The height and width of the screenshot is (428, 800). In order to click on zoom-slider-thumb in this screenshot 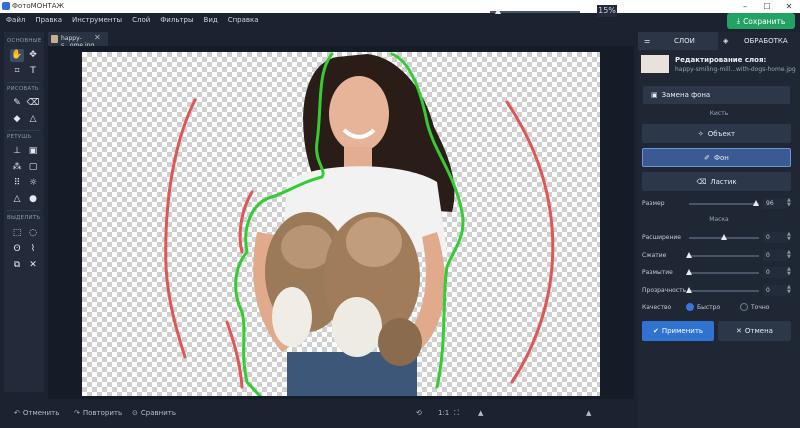, I will do `click(498, 11)`.